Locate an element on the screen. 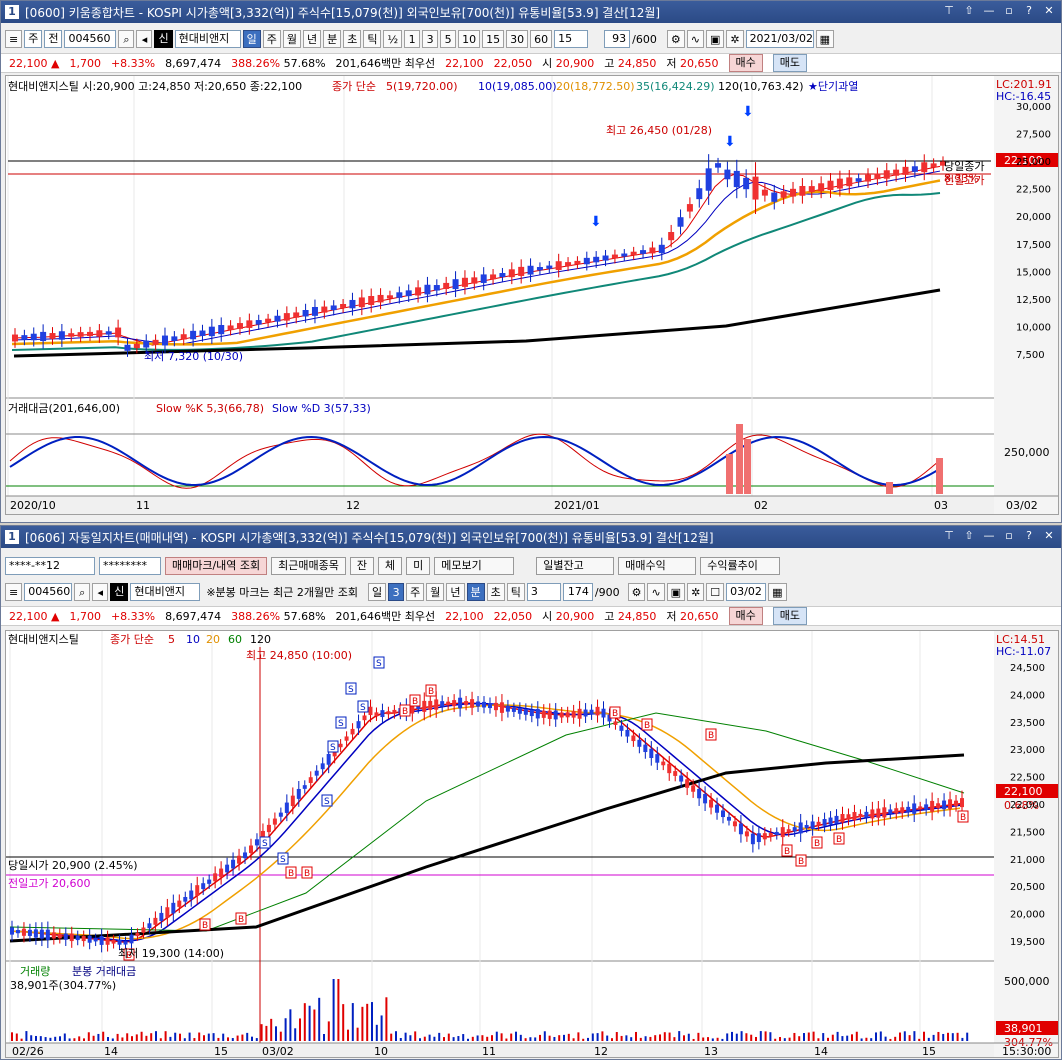 This screenshot has width=1062, height=1060. date-input: 03/02 is located at coordinates (746, 592).